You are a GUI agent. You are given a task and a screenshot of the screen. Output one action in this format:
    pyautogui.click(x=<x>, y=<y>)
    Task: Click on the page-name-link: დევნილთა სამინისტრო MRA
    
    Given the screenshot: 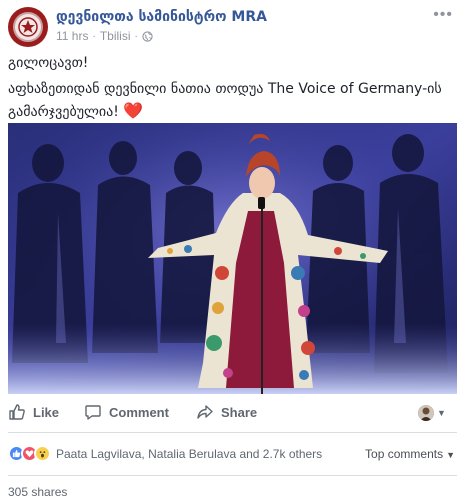 What is the action you would take?
    pyautogui.click(x=161, y=17)
    